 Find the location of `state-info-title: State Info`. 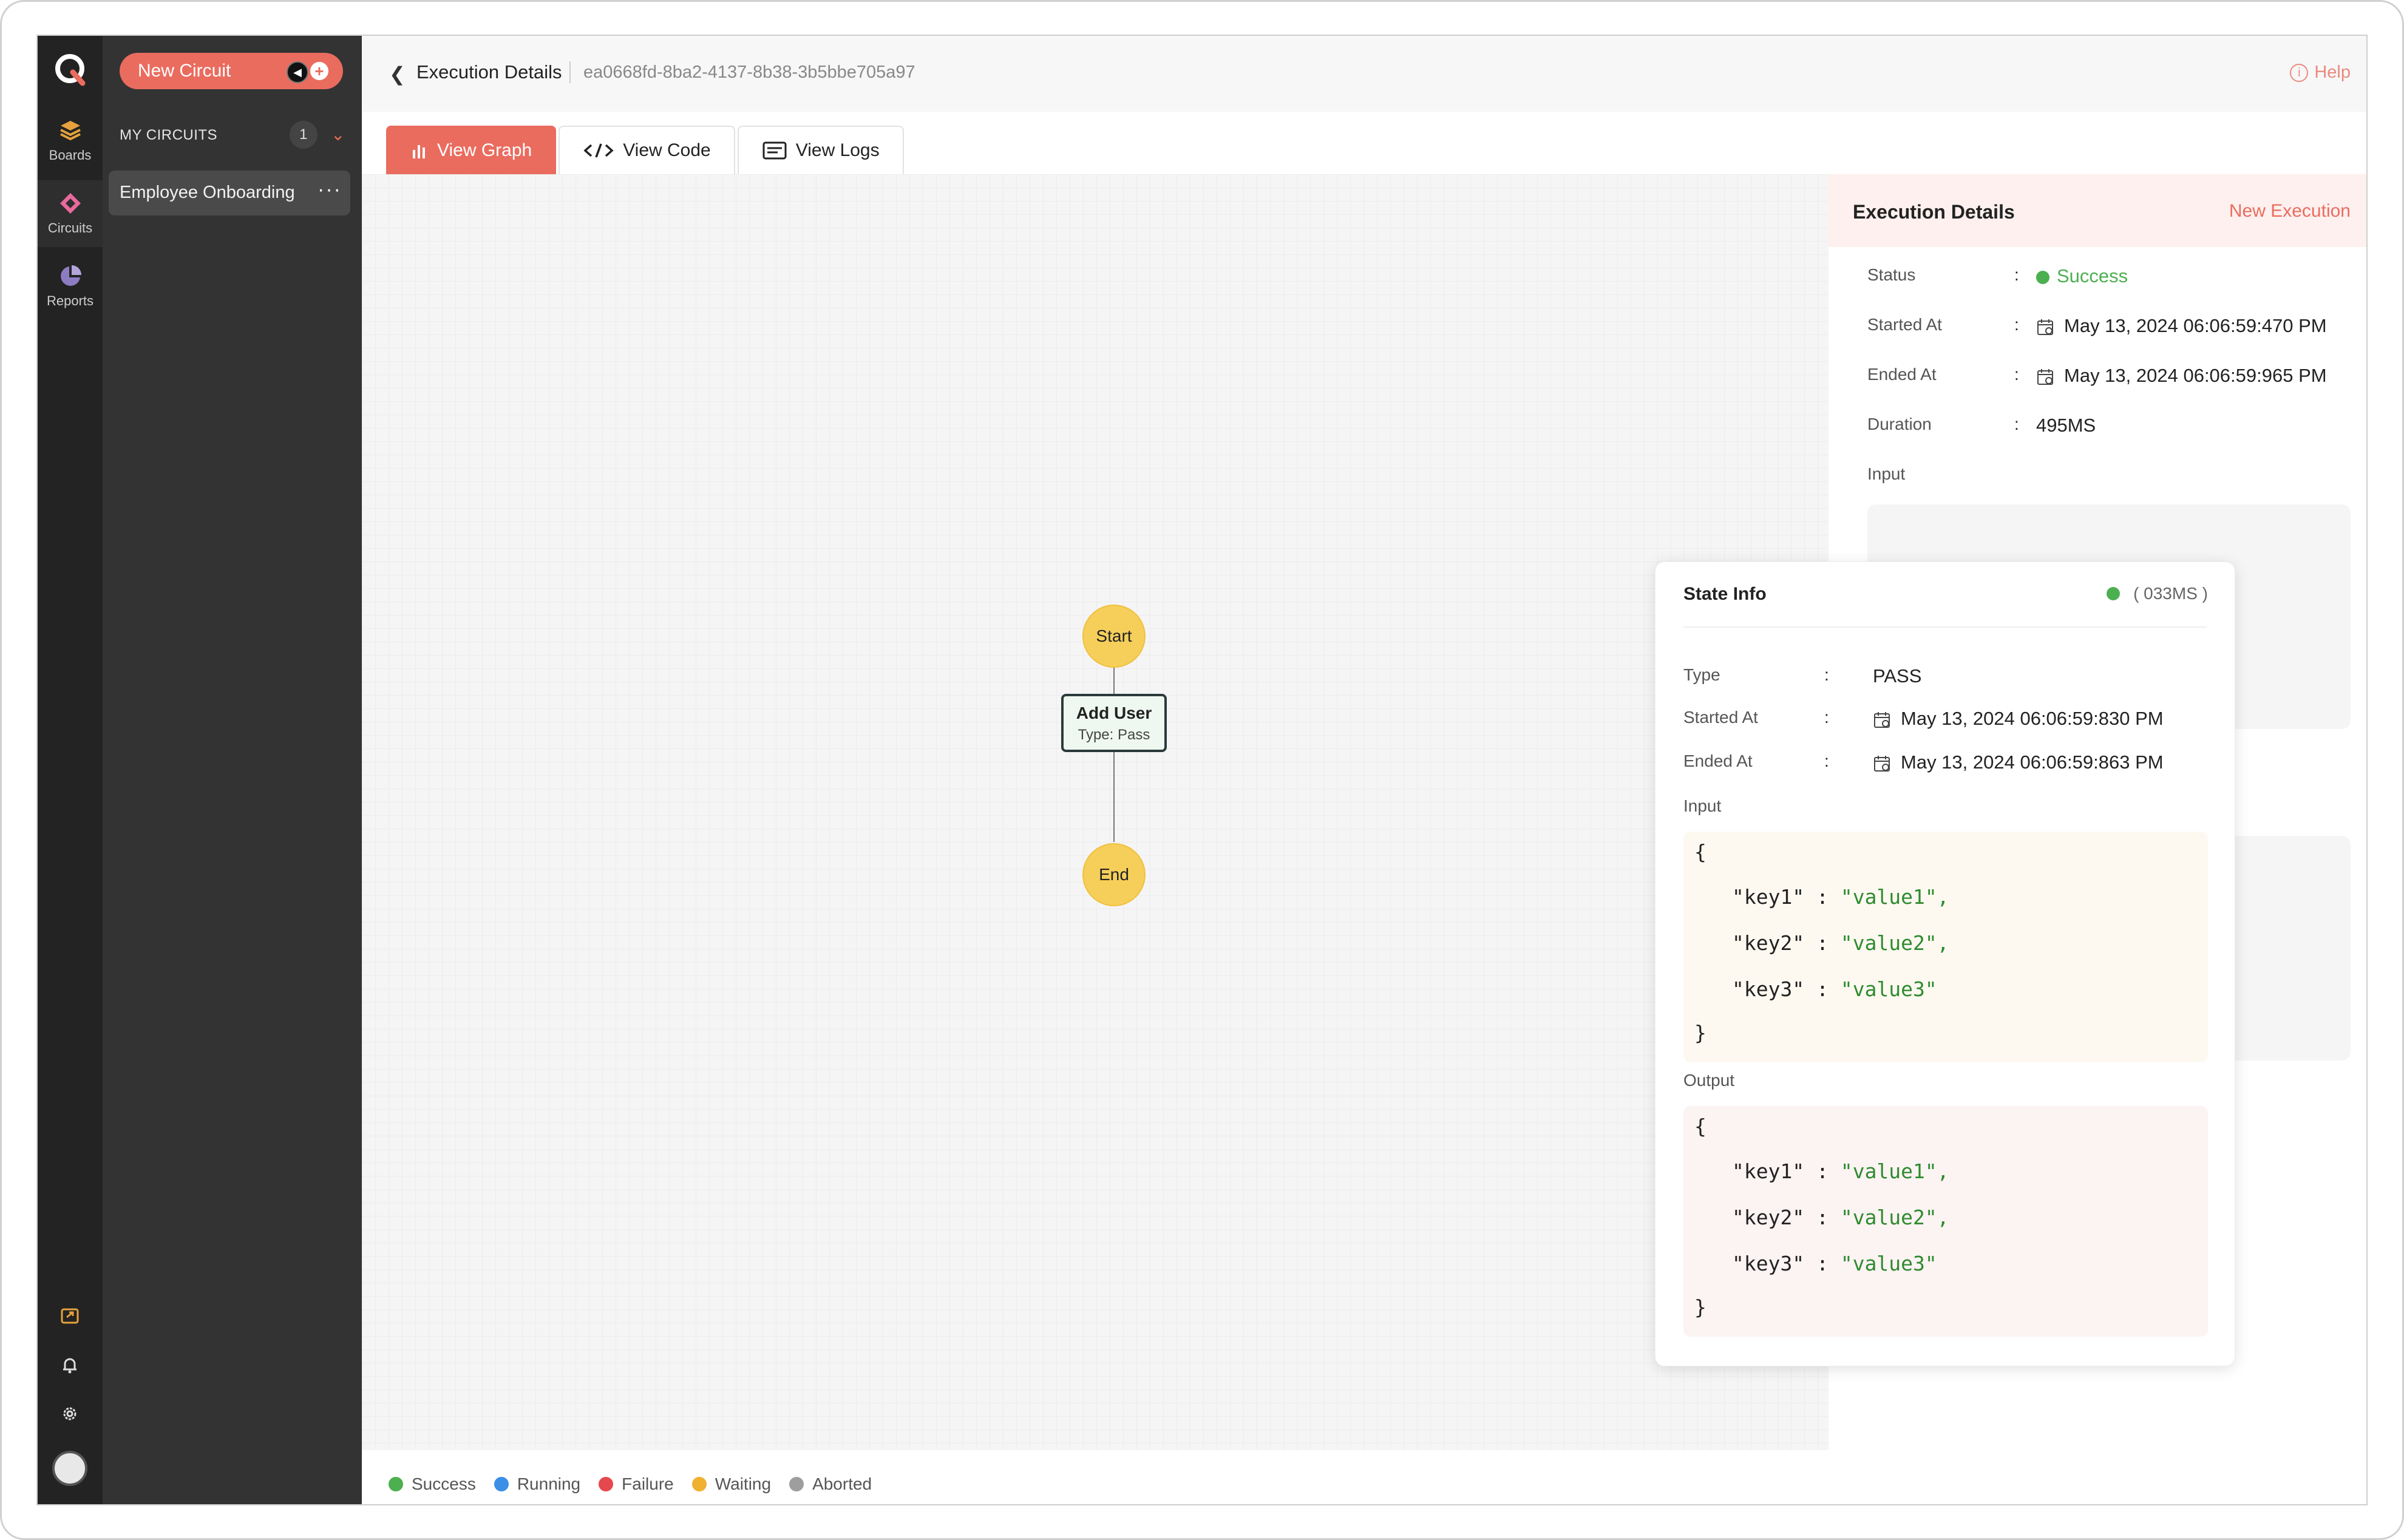

state-info-title: State Info is located at coordinates (1725, 594).